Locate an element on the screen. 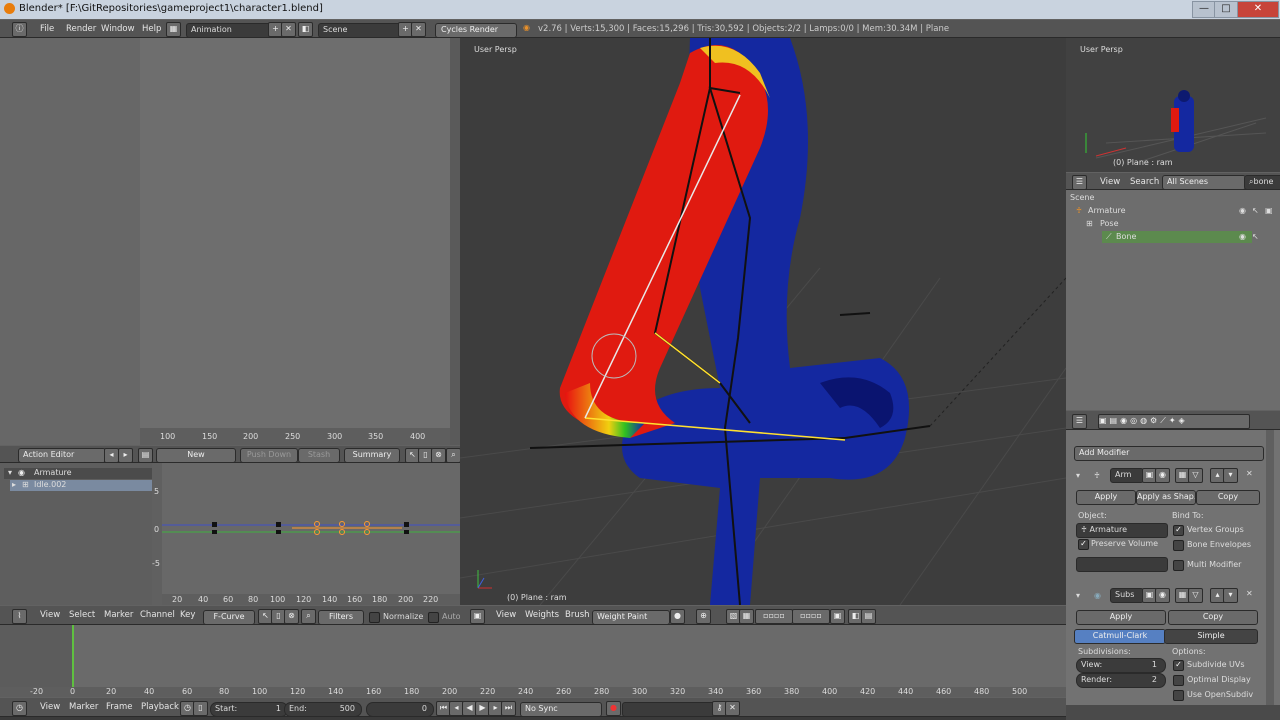 This screenshot has width=1280, height=720. viewport-shading-icon: ● is located at coordinates (677, 616).